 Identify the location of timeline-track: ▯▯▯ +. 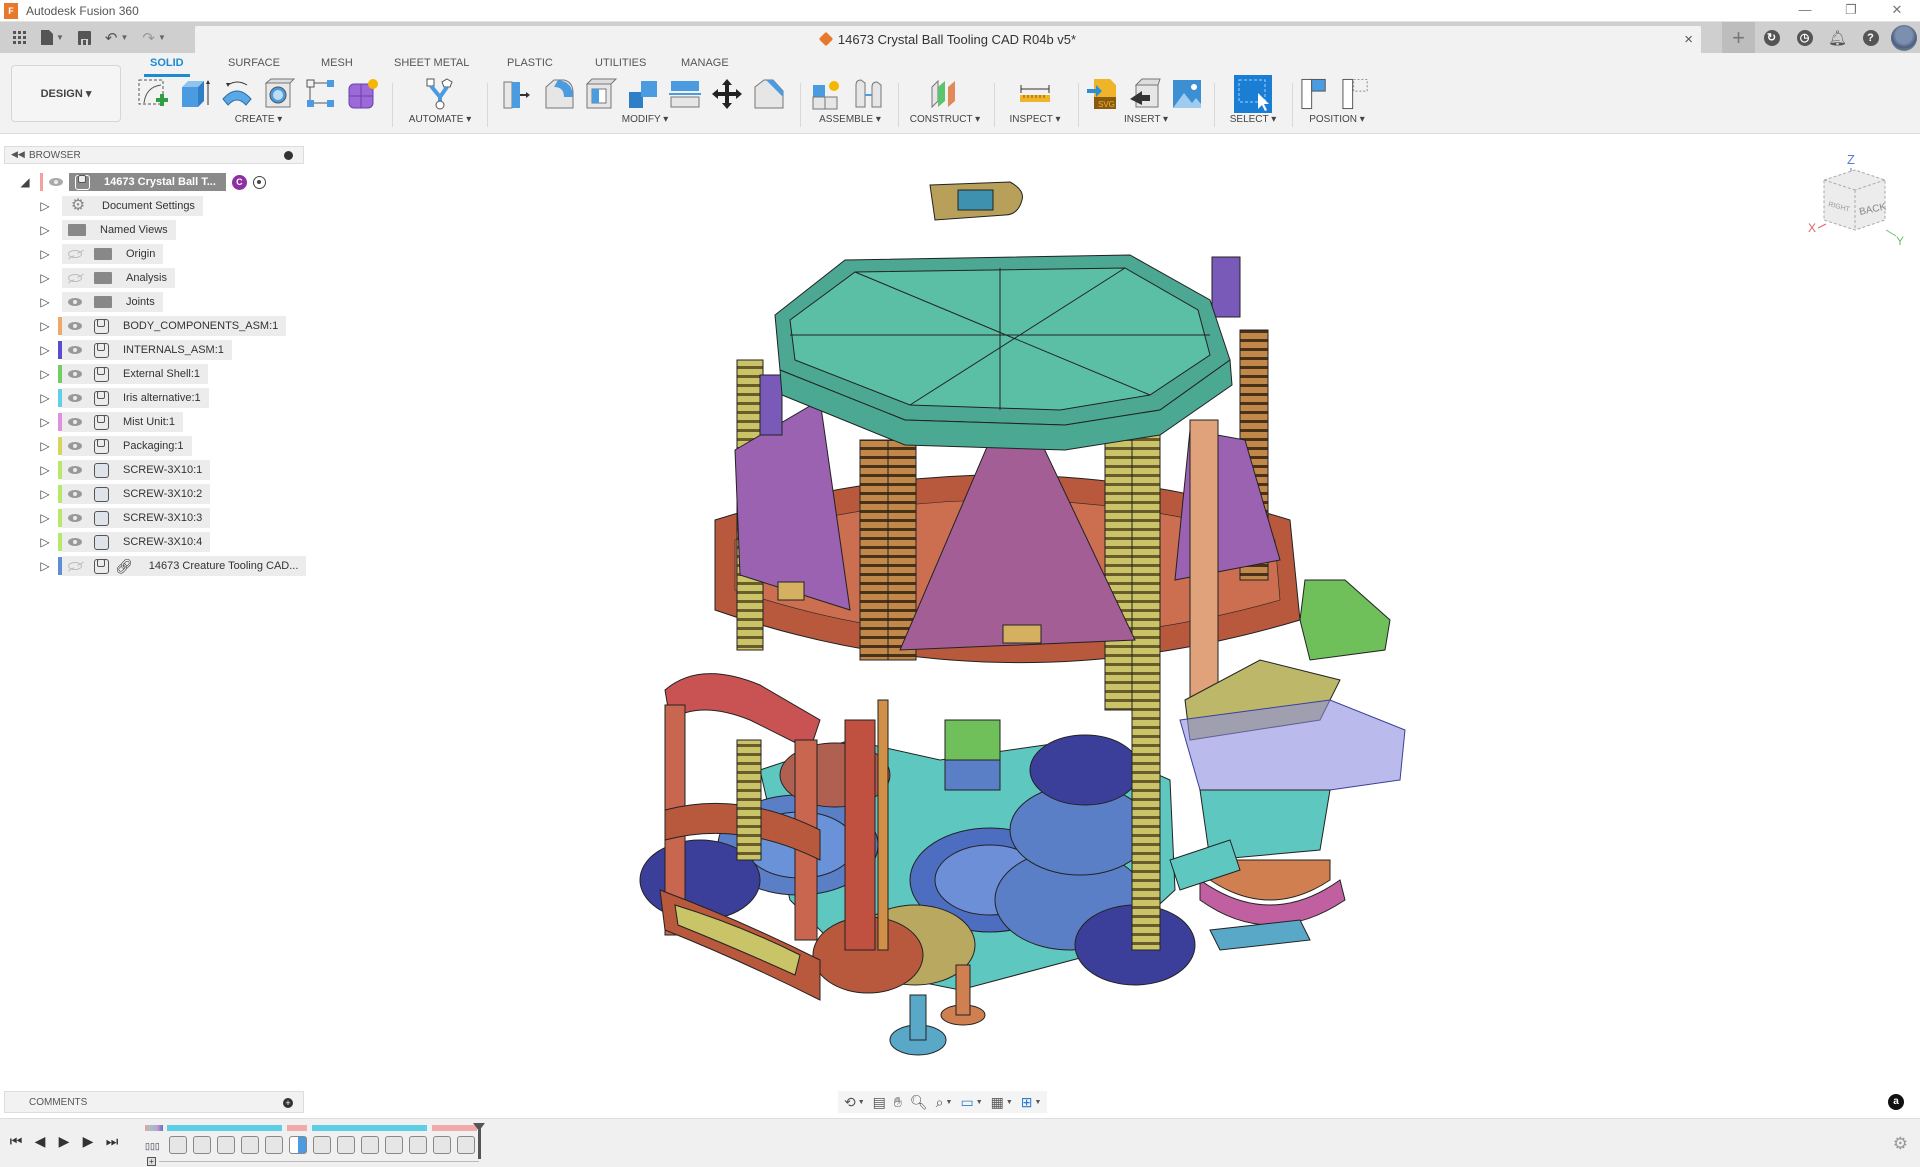
(315, 1145).